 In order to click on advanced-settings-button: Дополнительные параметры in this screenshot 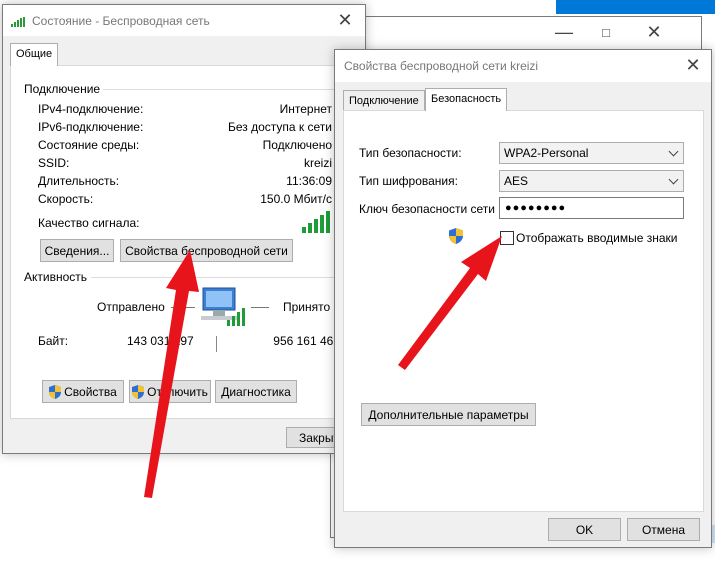, I will do `click(448, 414)`.